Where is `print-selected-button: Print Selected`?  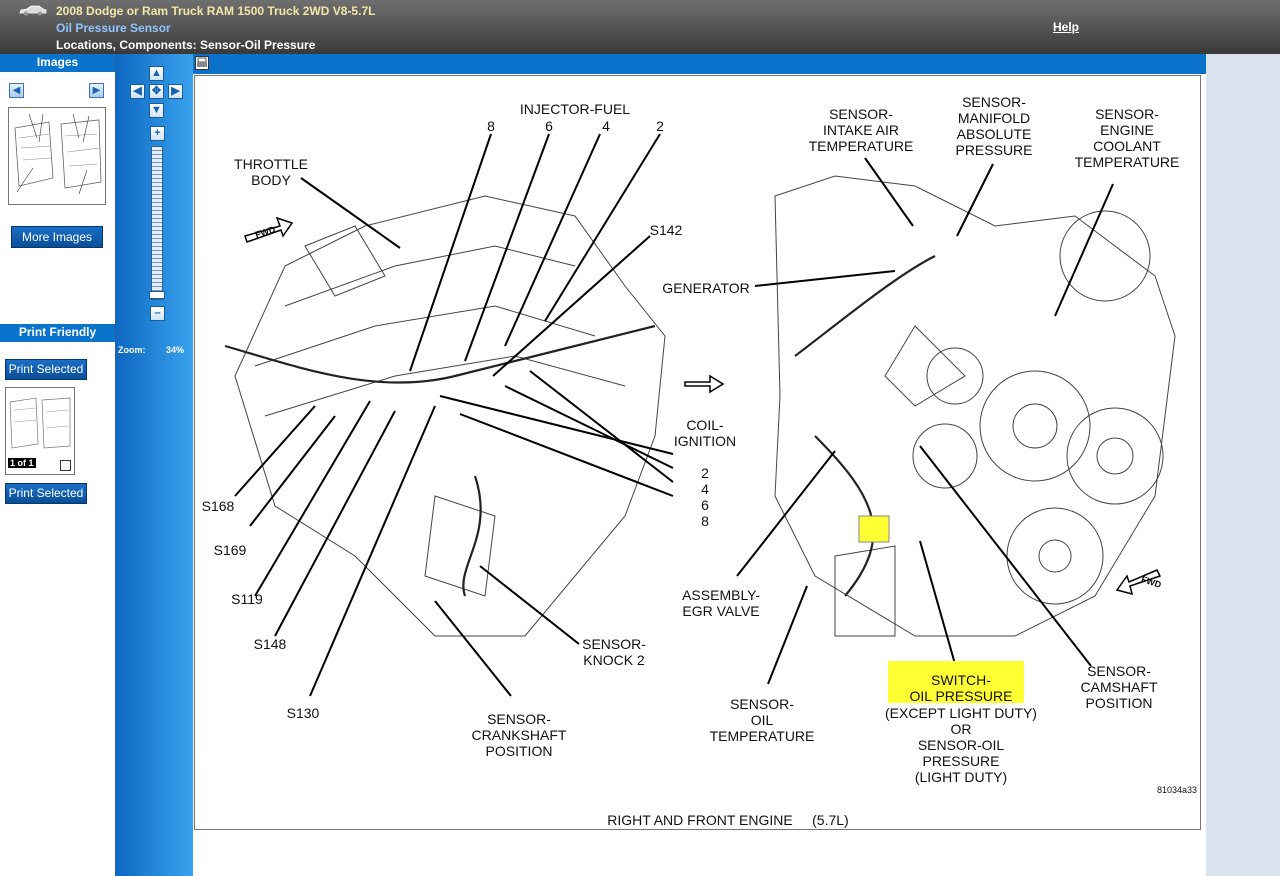
print-selected-button: Print Selected is located at coordinates (46, 369).